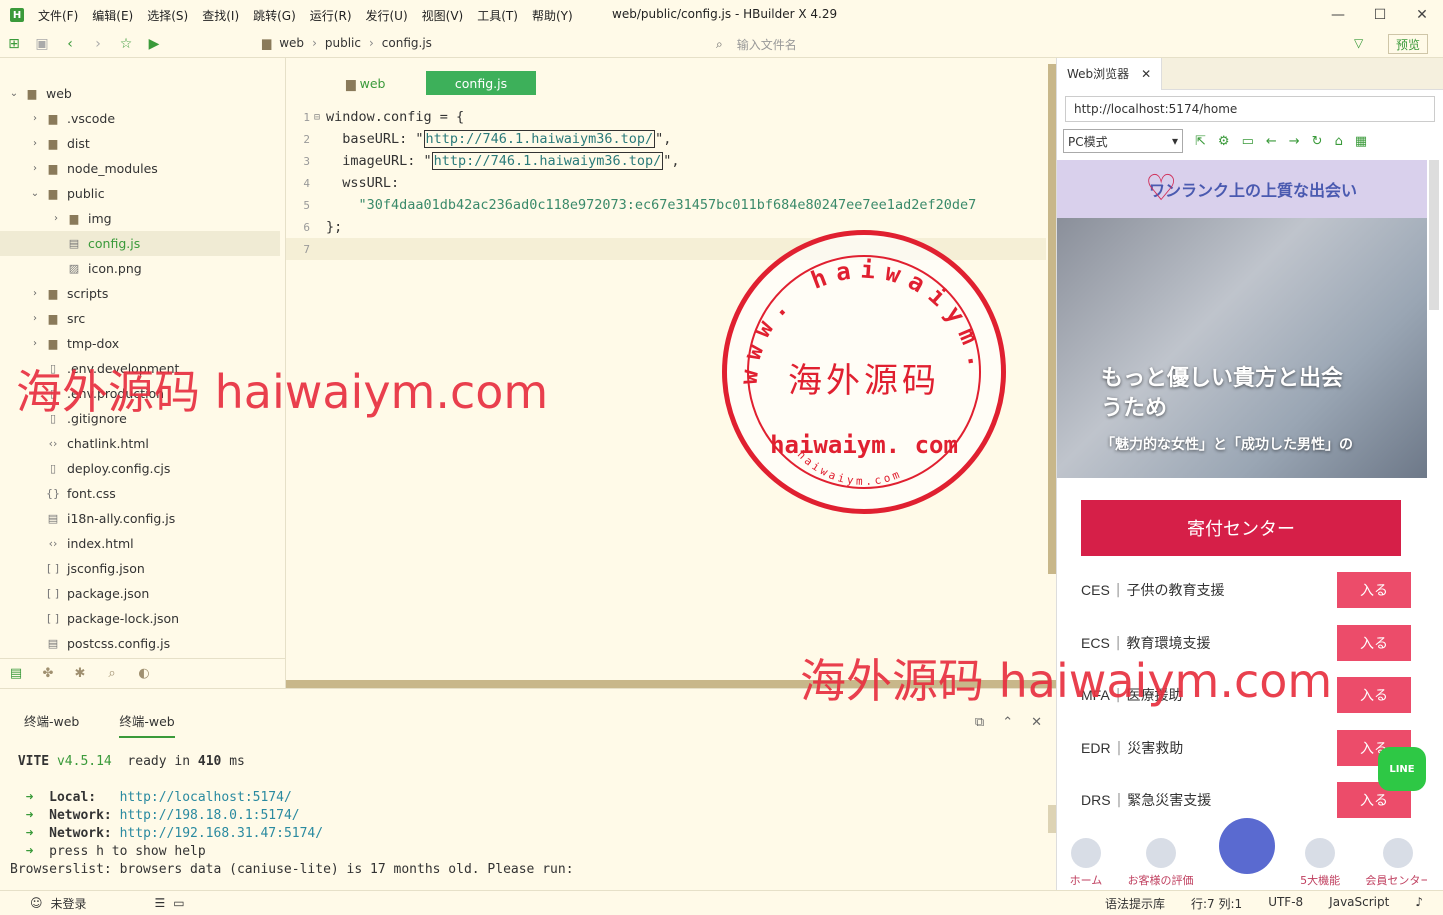 The height and width of the screenshot is (915, 1443). Describe the element at coordinates (1250, 109) in the screenshot. I see `browser-url-input: http://localhost:5174/home` at that location.